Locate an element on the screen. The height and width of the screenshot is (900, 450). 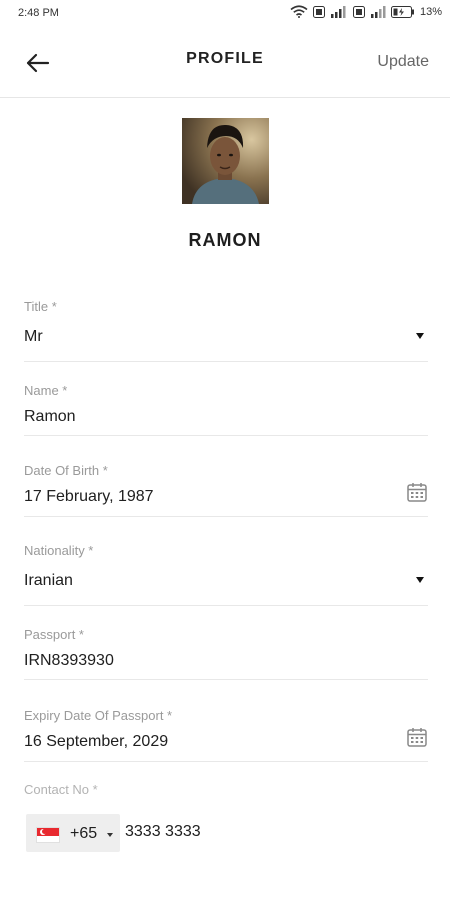
status-time: 2:48 PM is located at coordinates (38, 13).